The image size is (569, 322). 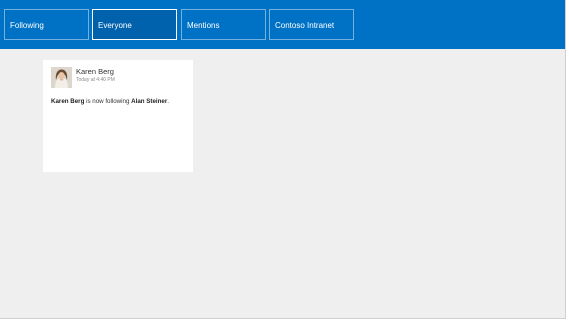 I want to click on user-photo-icon, so click(x=61, y=77).